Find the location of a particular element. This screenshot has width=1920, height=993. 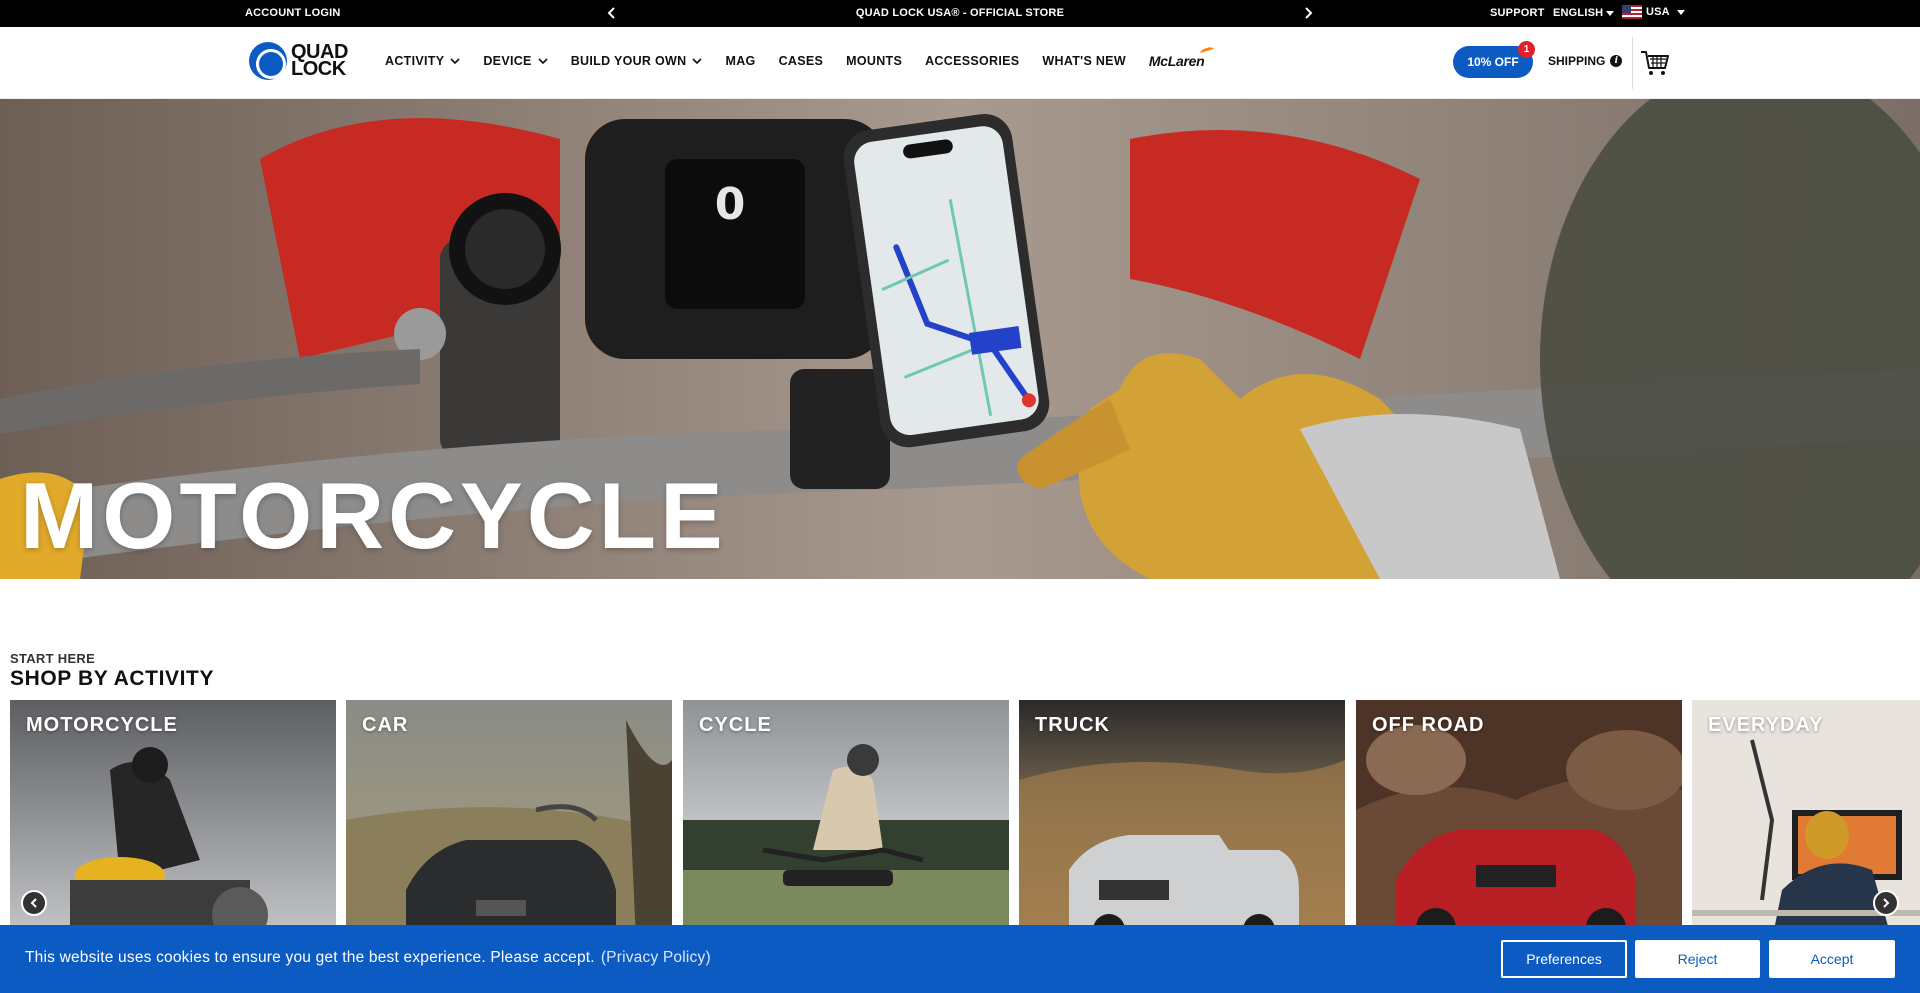

support-link: SUPPORT is located at coordinates (1517, 13).